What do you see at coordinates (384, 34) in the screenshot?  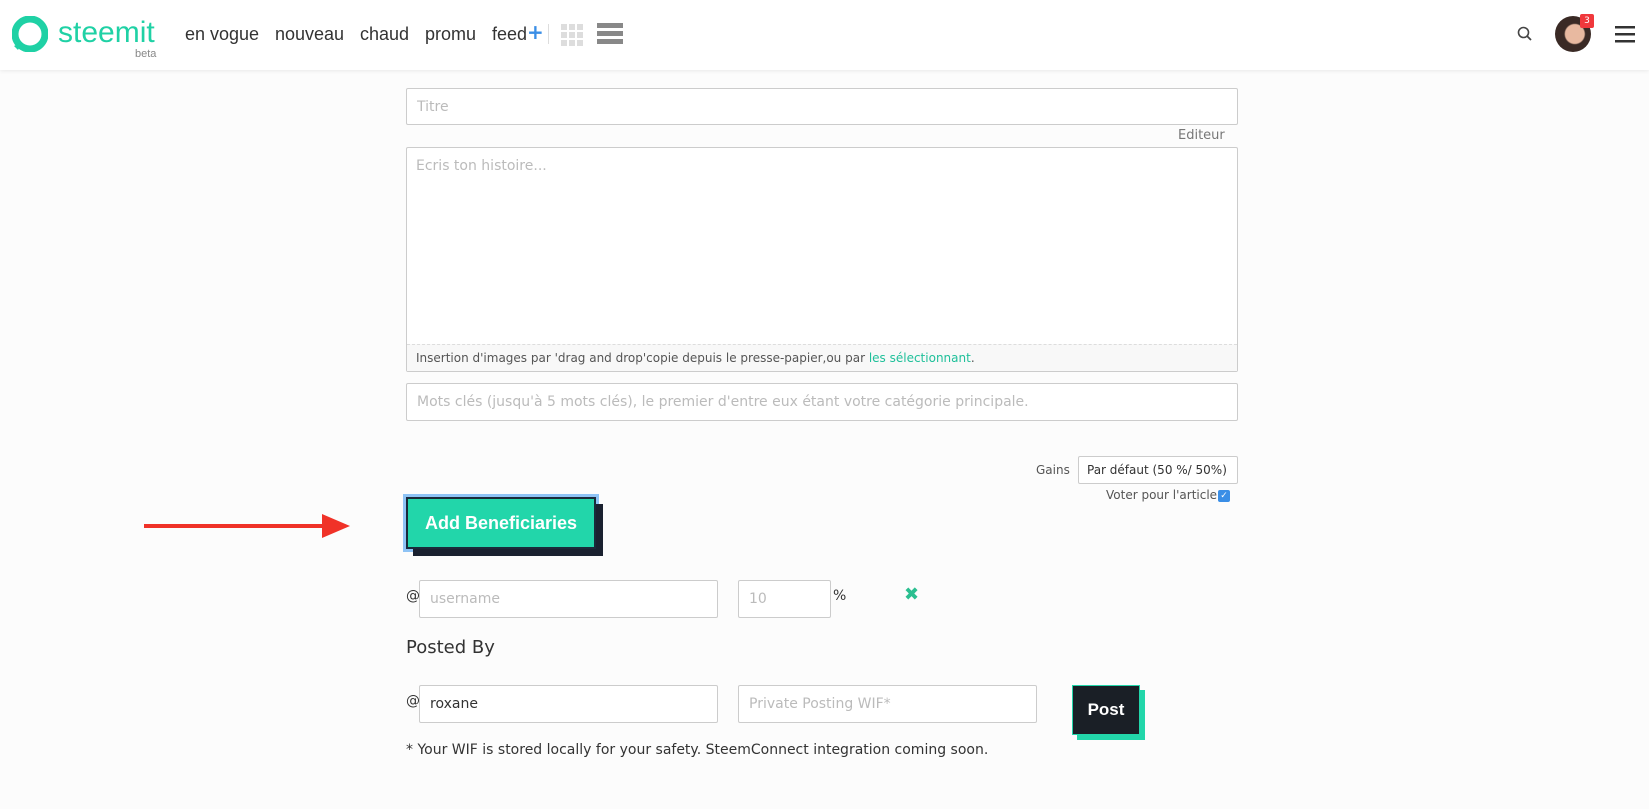 I see `nav-chaud: chaud` at bounding box center [384, 34].